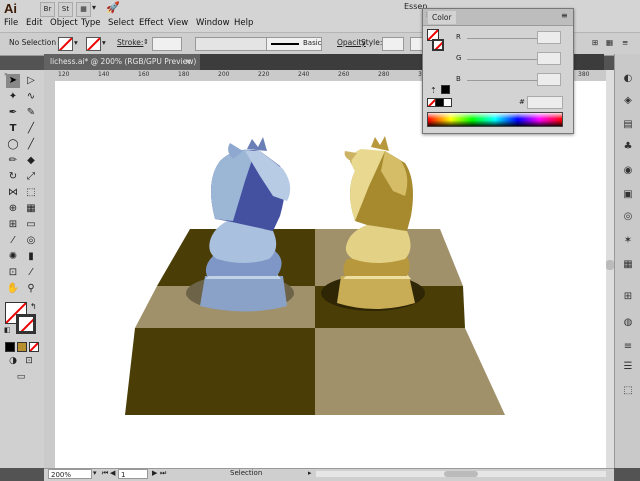  What do you see at coordinates (13, 225) in the screenshot?
I see `mesh-tool-icon: ⊞` at bounding box center [13, 225].